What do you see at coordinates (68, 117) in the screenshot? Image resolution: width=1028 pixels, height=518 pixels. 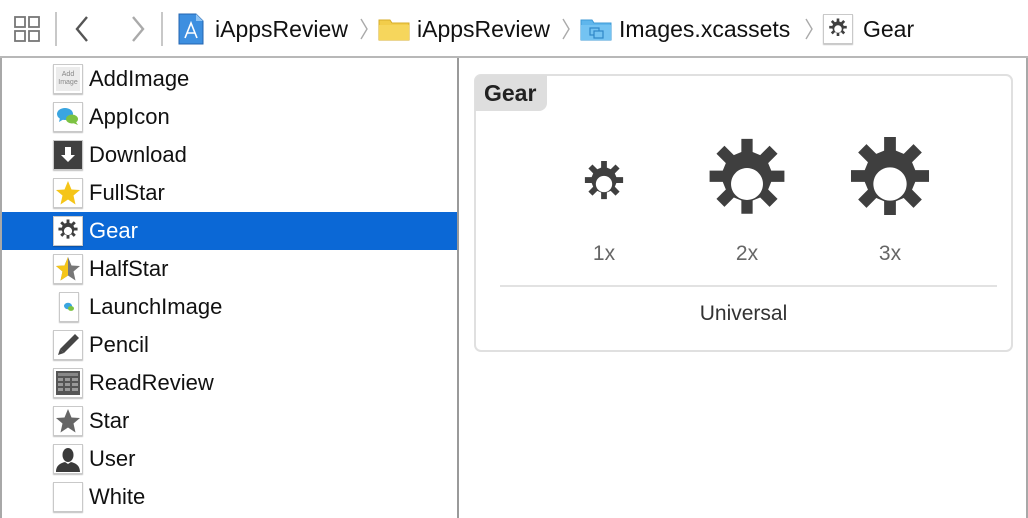 I see `app-icon-thumbnail` at bounding box center [68, 117].